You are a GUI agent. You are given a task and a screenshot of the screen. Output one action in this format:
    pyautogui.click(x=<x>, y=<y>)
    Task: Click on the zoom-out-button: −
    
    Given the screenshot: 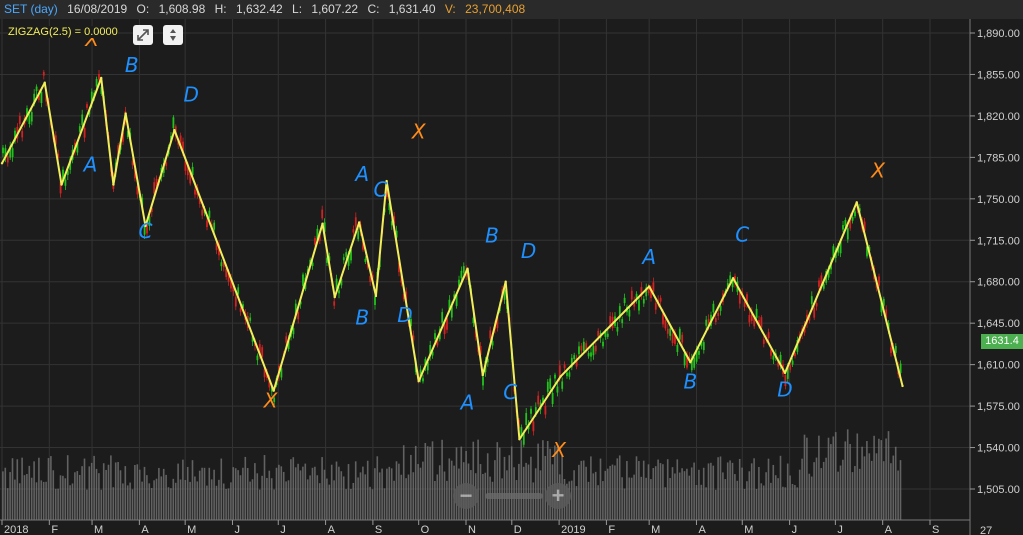 What is the action you would take?
    pyautogui.click(x=466, y=496)
    